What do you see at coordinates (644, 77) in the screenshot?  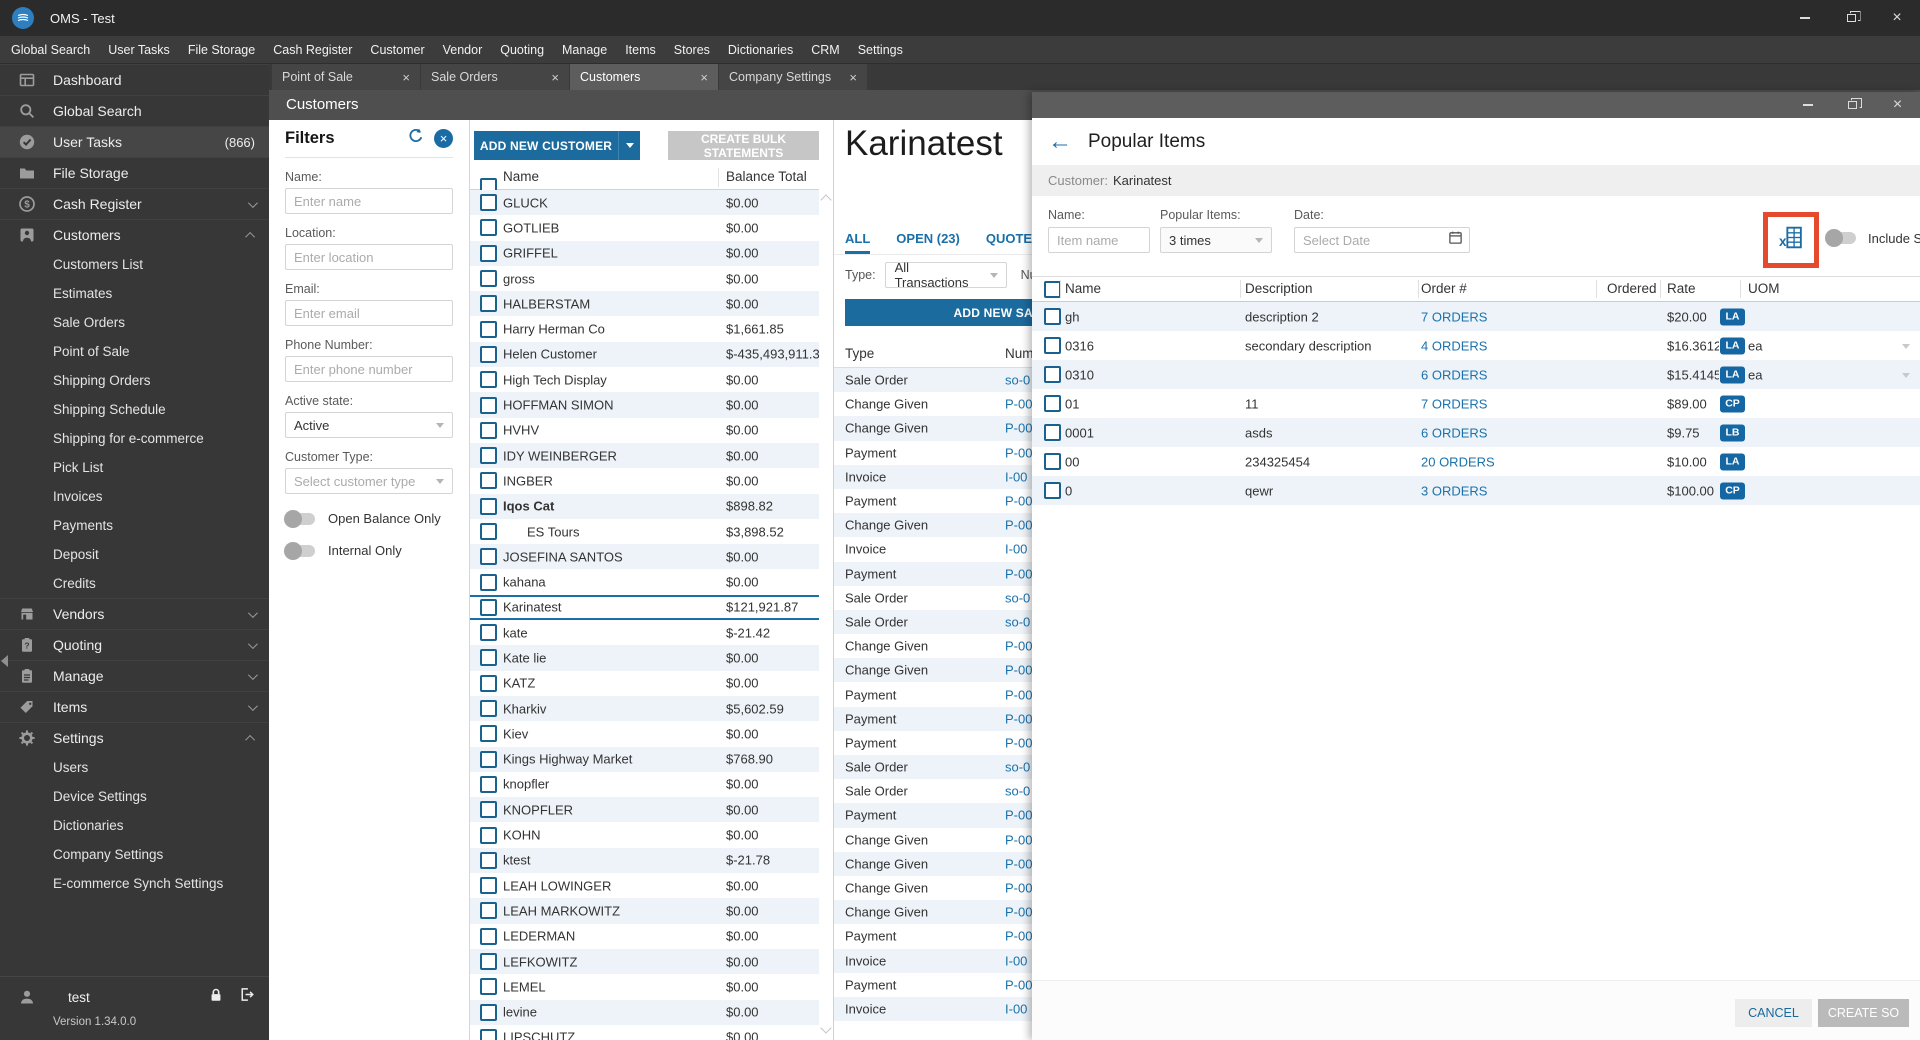 I see `tab-customers: Customers ×` at bounding box center [644, 77].